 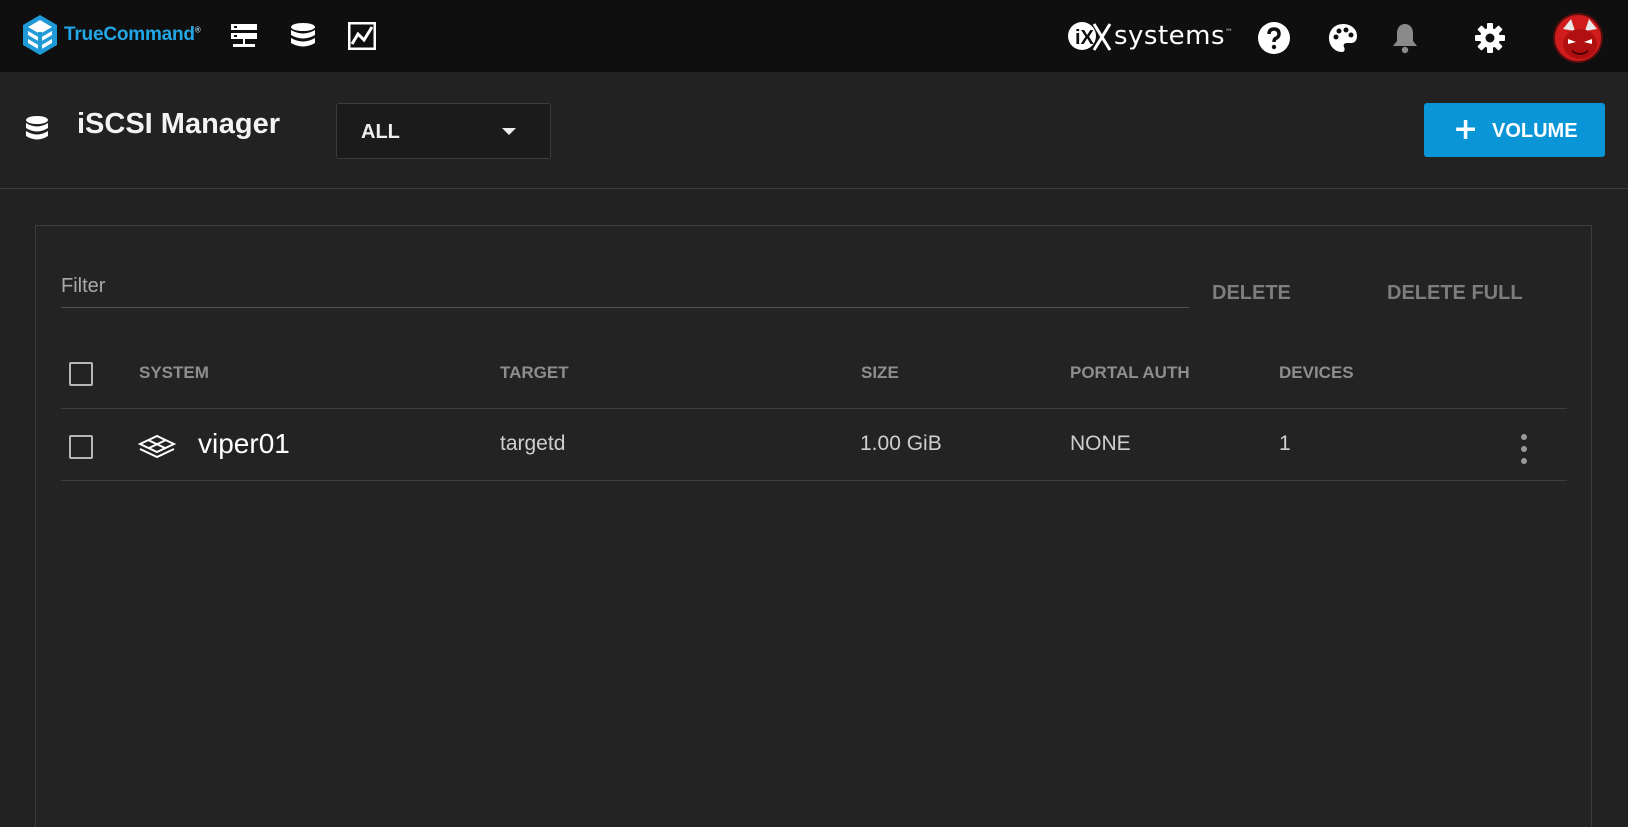 I want to click on add-volume-label: VOLUME, so click(x=1535, y=131).